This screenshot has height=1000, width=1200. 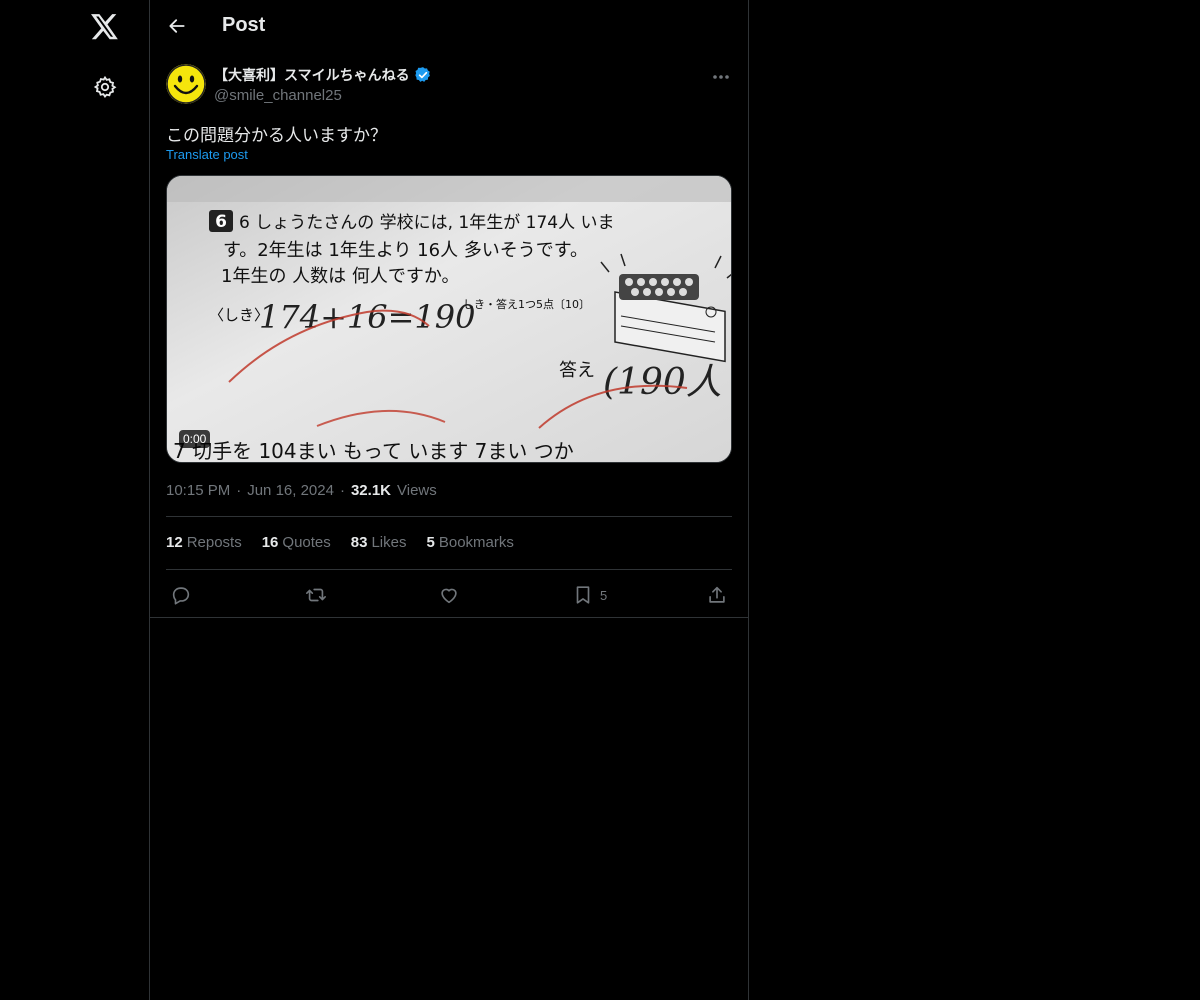 I want to click on x-logo-icon, so click(x=105, y=27).